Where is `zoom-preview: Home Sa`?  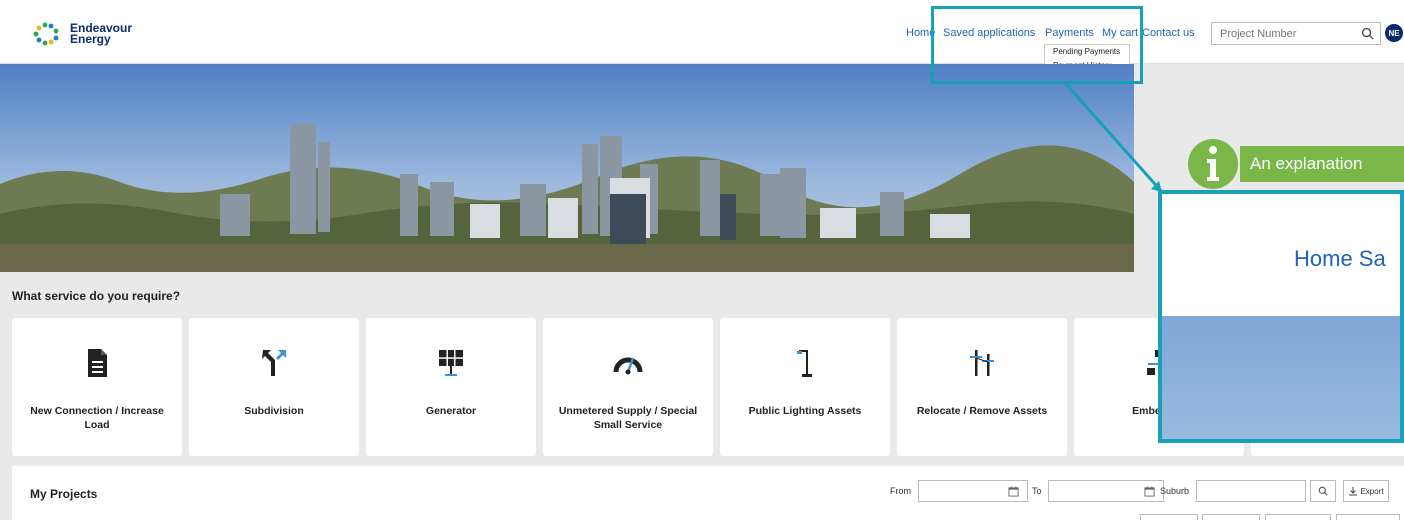
zoom-preview: Home Sa is located at coordinates (1281, 316).